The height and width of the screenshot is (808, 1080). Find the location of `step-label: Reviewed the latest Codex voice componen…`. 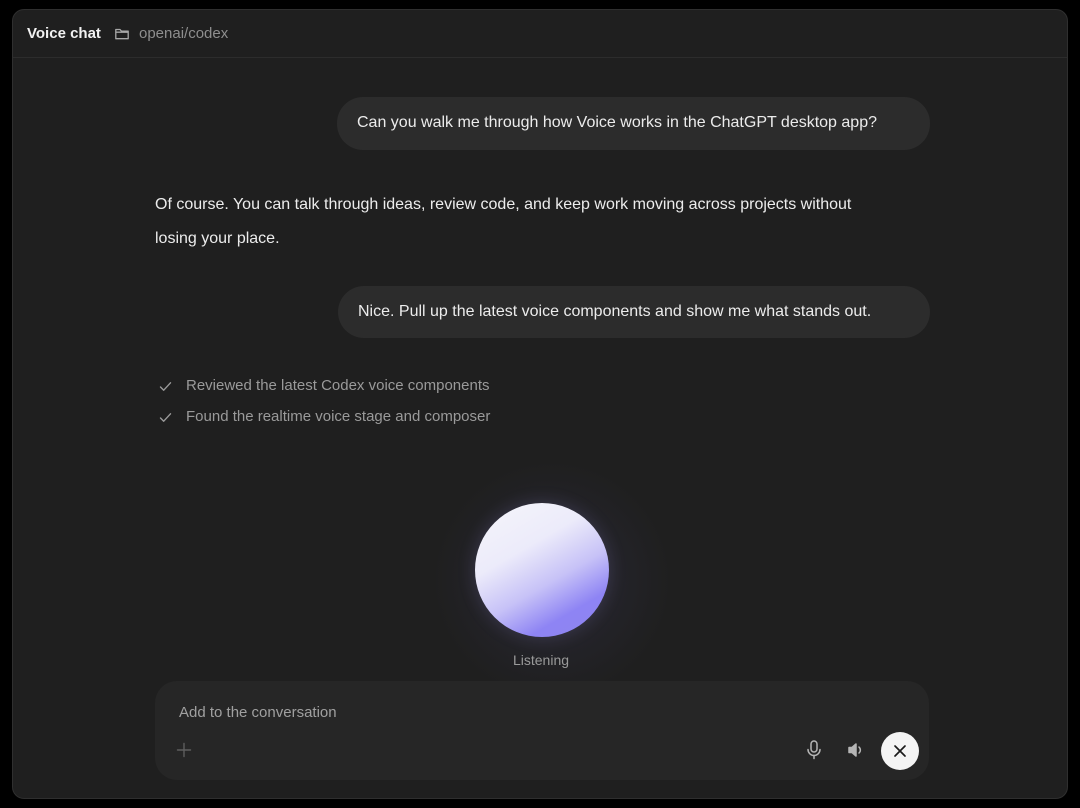

step-label: Reviewed the latest Codex voice componen… is located at coordinates (338, 385).